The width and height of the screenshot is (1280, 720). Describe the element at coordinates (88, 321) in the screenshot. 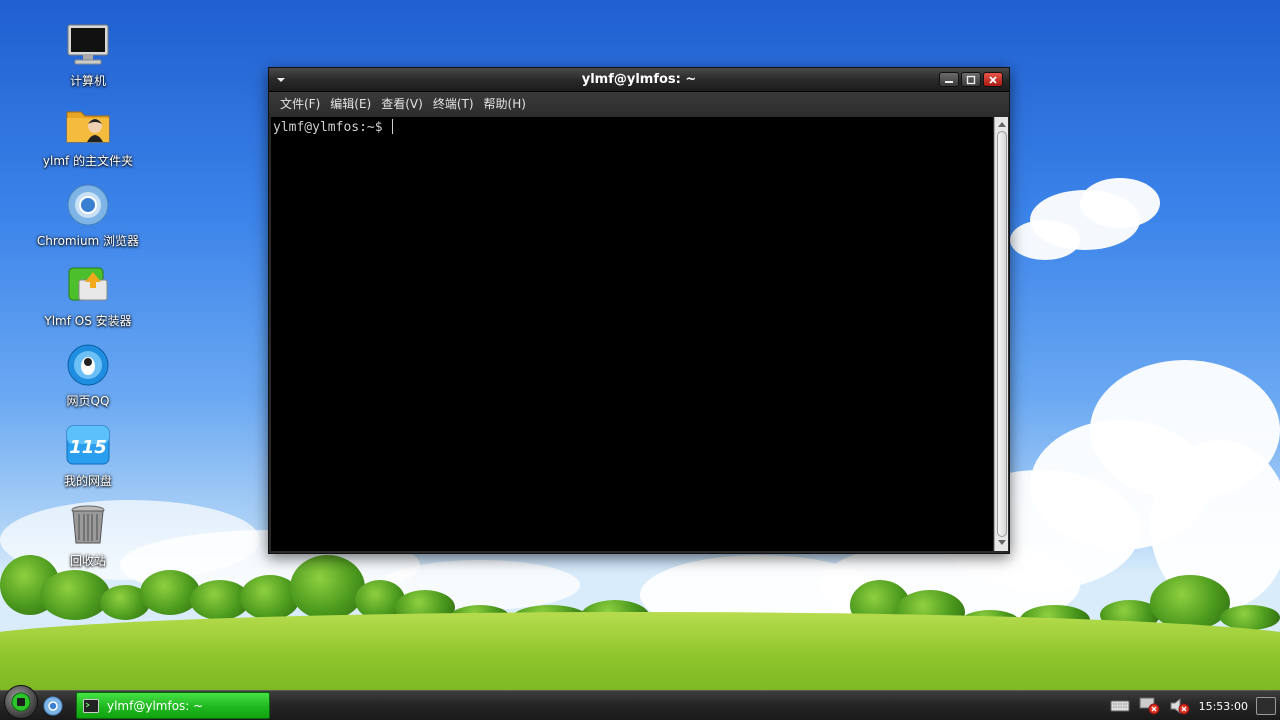

I see `desktop-icon-label: Ylmf OS 安装器` at that location.